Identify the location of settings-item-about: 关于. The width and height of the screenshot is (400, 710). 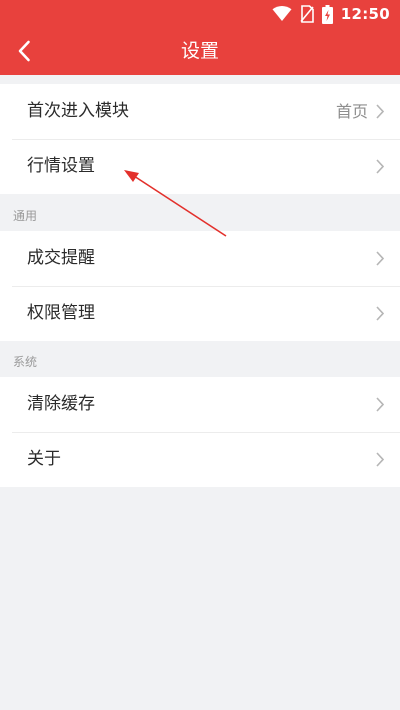
(200, 459).